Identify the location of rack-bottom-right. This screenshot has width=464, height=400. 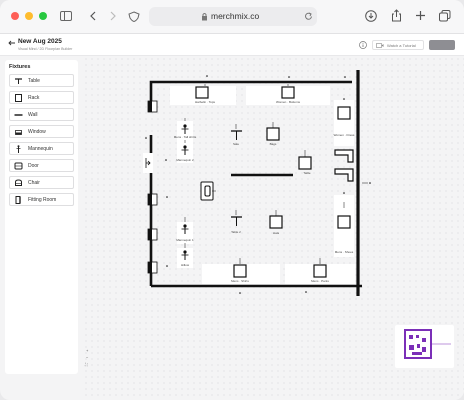
(320, 271).